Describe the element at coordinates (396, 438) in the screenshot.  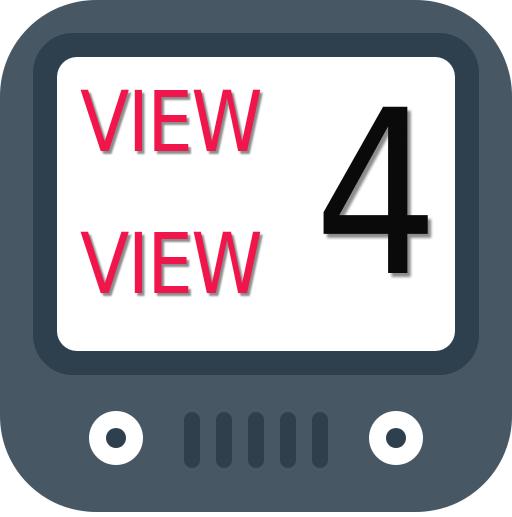
I see `right-knob-icon` at that location.